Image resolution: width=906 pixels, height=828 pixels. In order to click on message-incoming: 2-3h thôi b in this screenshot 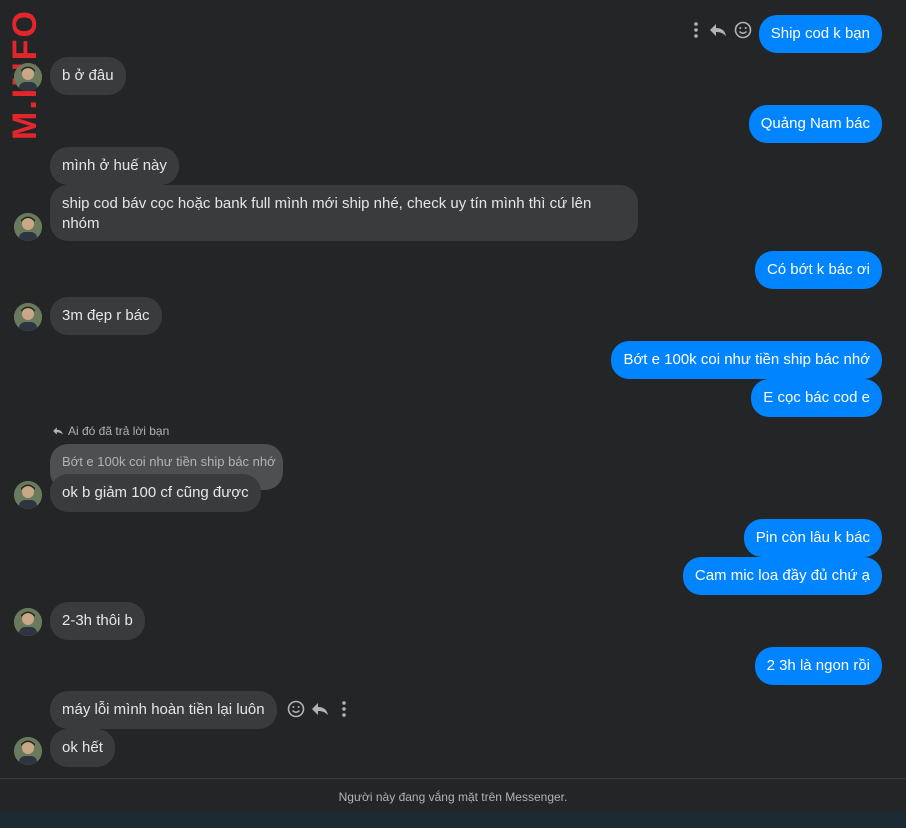, I will do `click(97, 621)`.